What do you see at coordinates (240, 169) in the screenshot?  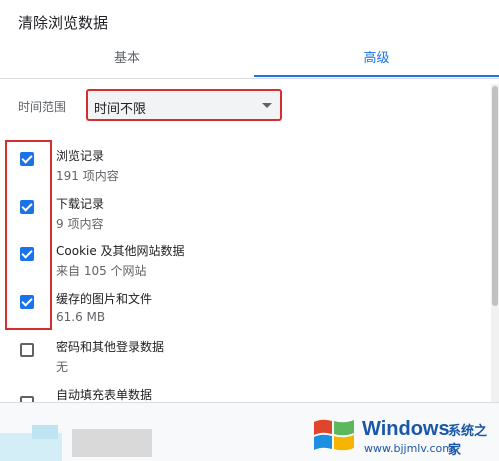 I see `item-browsing-history: 浏览记录 191 项内容` at bounding box center [240, 169].